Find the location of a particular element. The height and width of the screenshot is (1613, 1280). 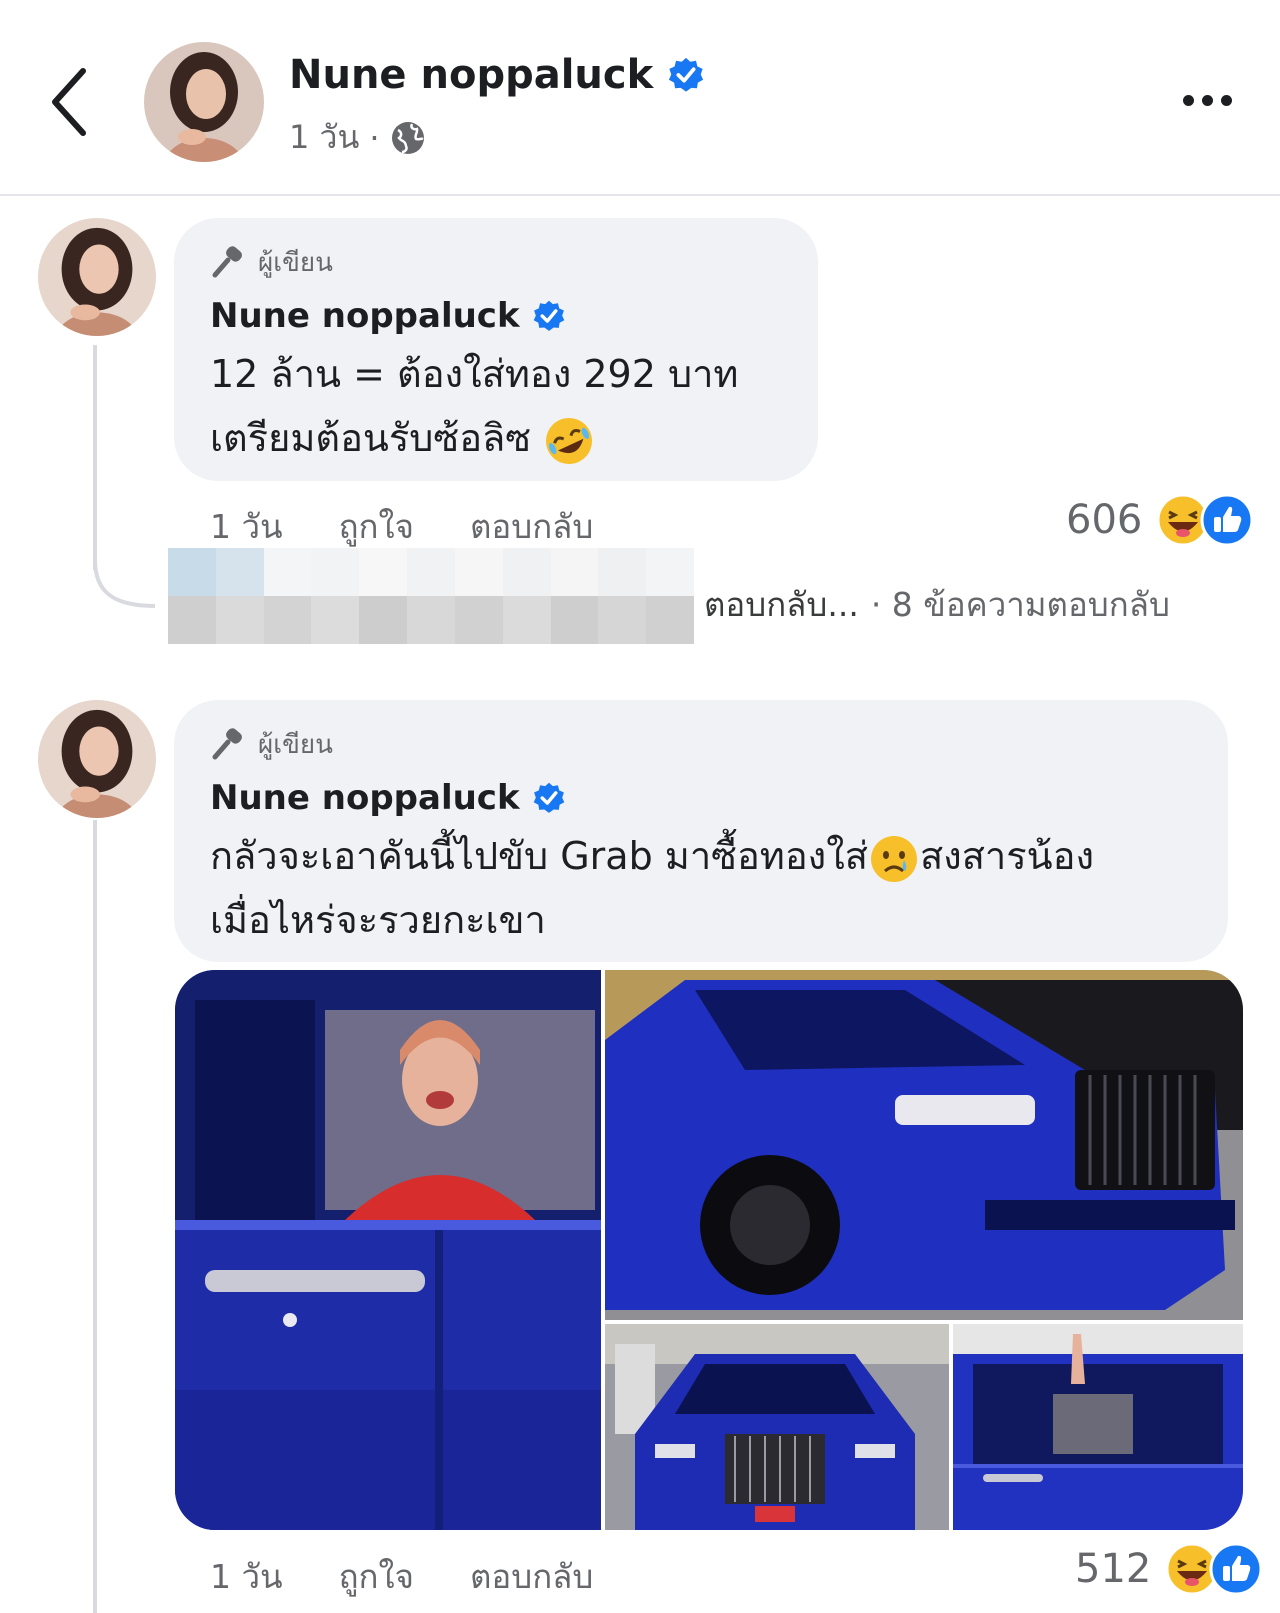

reaction-count: 606 is located at coordinates (1104, 520).